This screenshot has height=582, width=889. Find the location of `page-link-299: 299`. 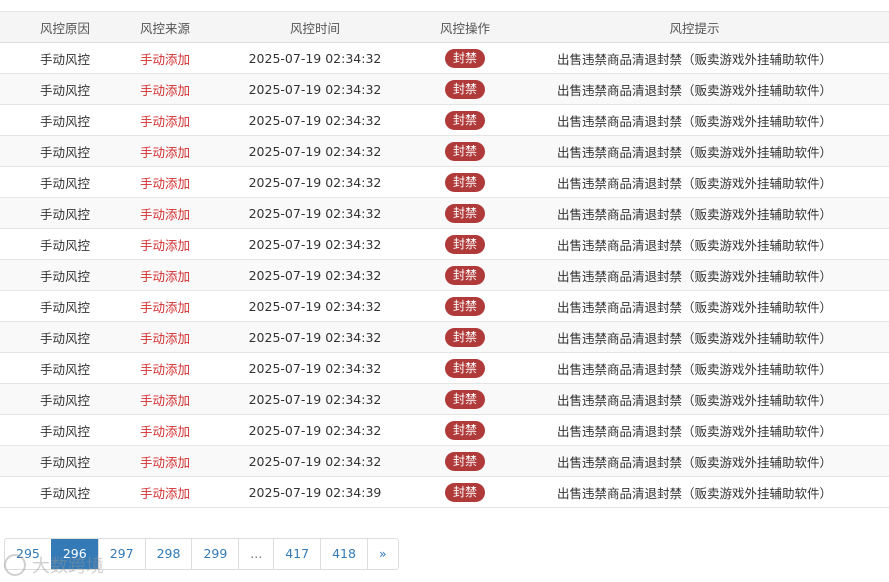

page-link-299: 299 is located at coordinates (214, 554).